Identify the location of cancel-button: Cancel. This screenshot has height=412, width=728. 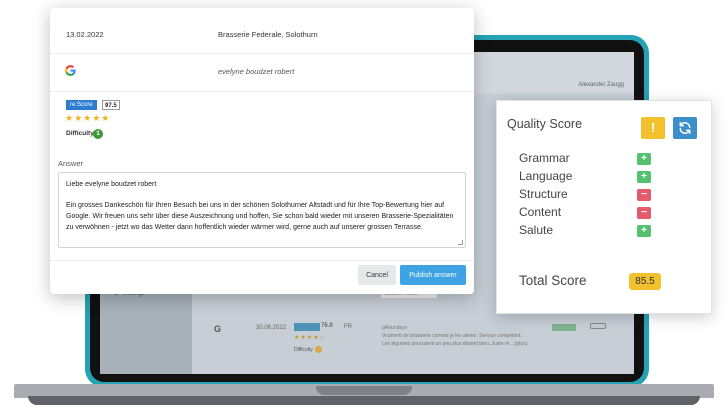
(377, 275).